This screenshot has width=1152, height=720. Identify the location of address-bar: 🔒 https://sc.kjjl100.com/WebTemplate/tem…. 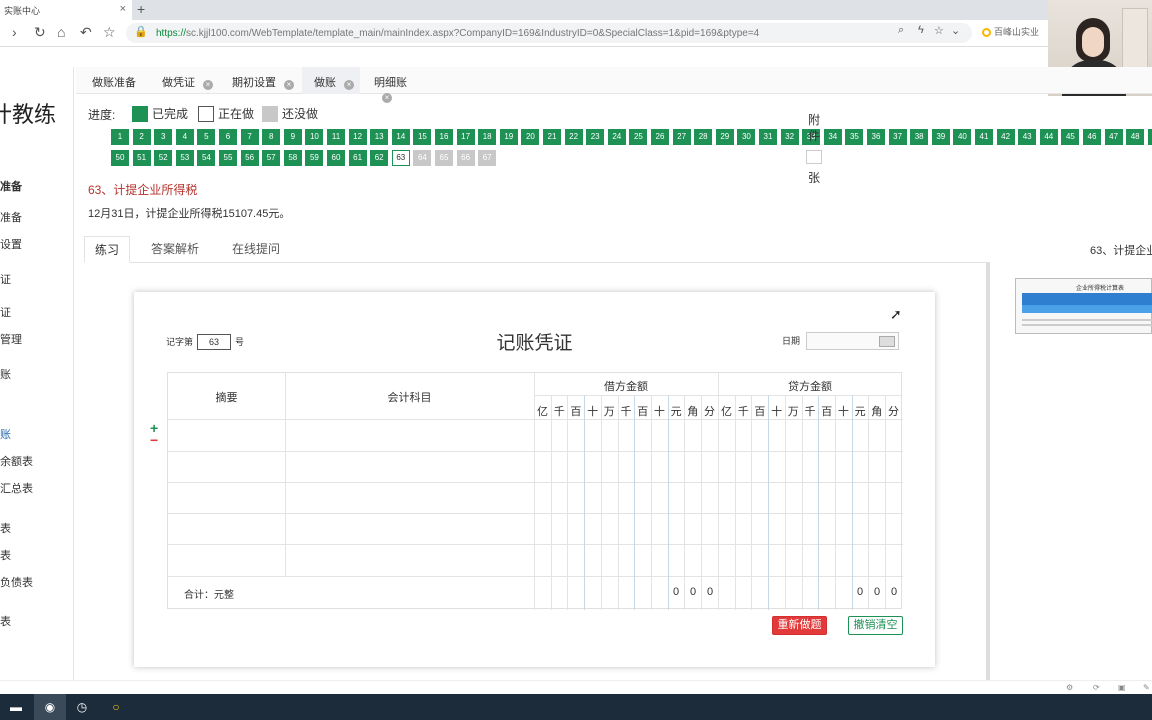
(549, 33).